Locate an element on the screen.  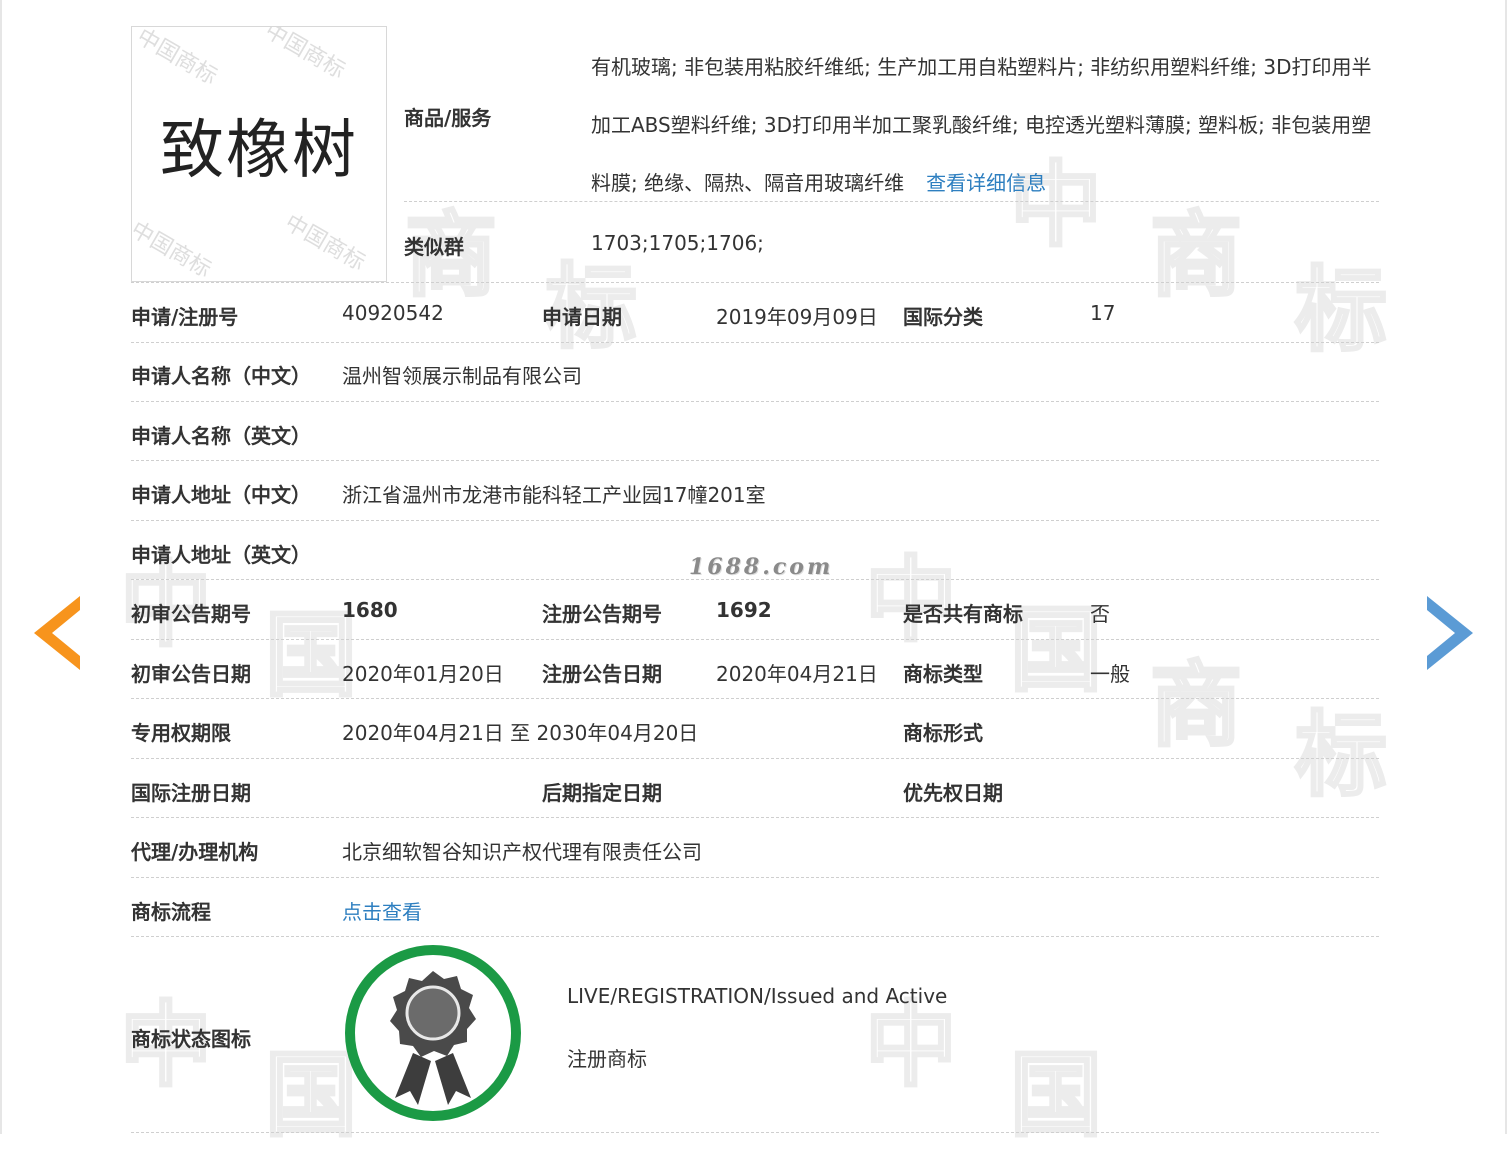
award-rosette-icon is located at coordinates (433, 1033).